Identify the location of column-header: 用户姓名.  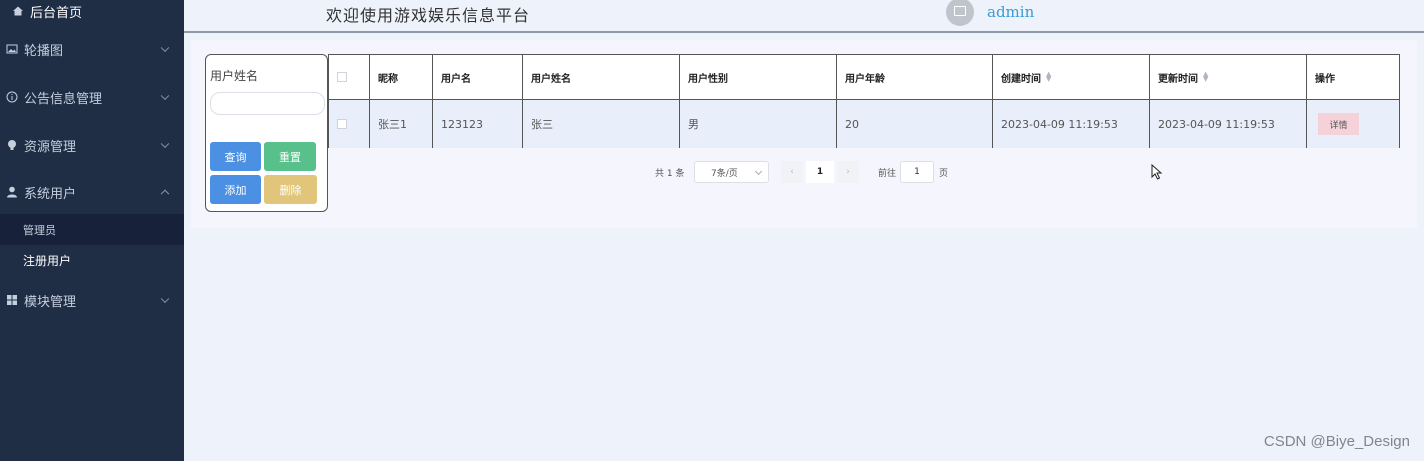
(601, 77).